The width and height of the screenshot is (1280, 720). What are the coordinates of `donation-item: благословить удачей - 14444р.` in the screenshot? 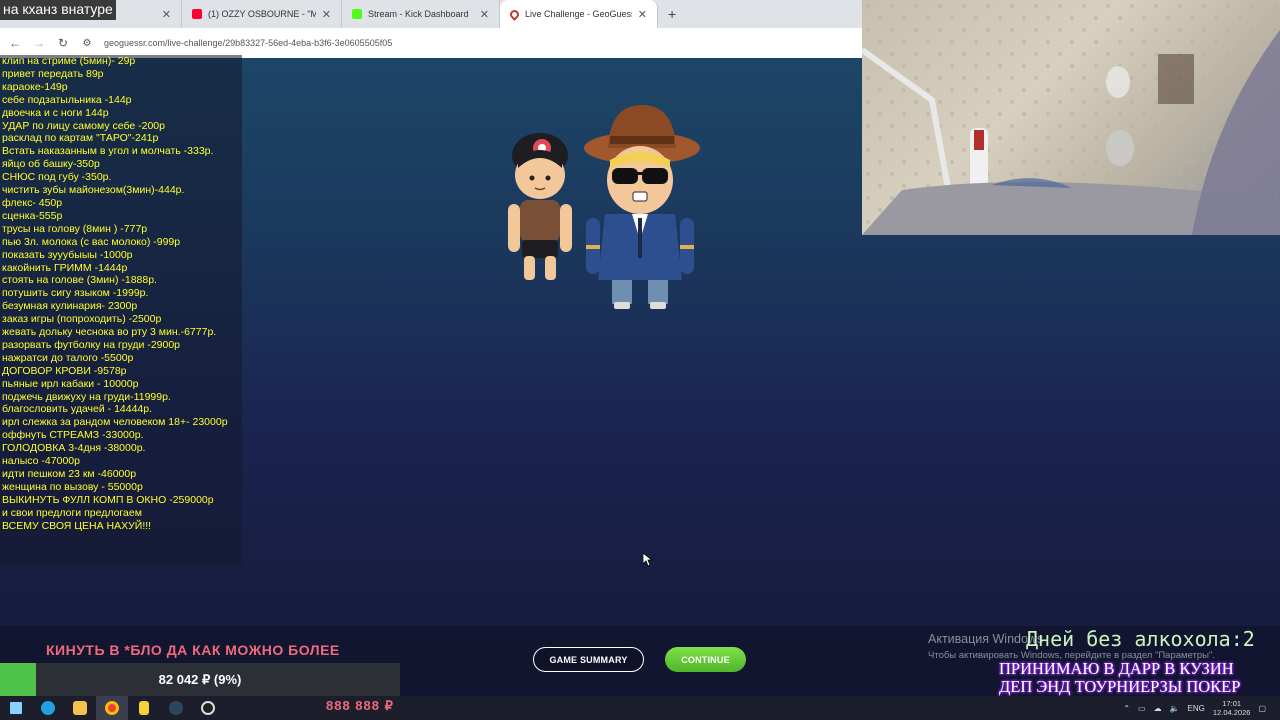 It's located at (77, 409).